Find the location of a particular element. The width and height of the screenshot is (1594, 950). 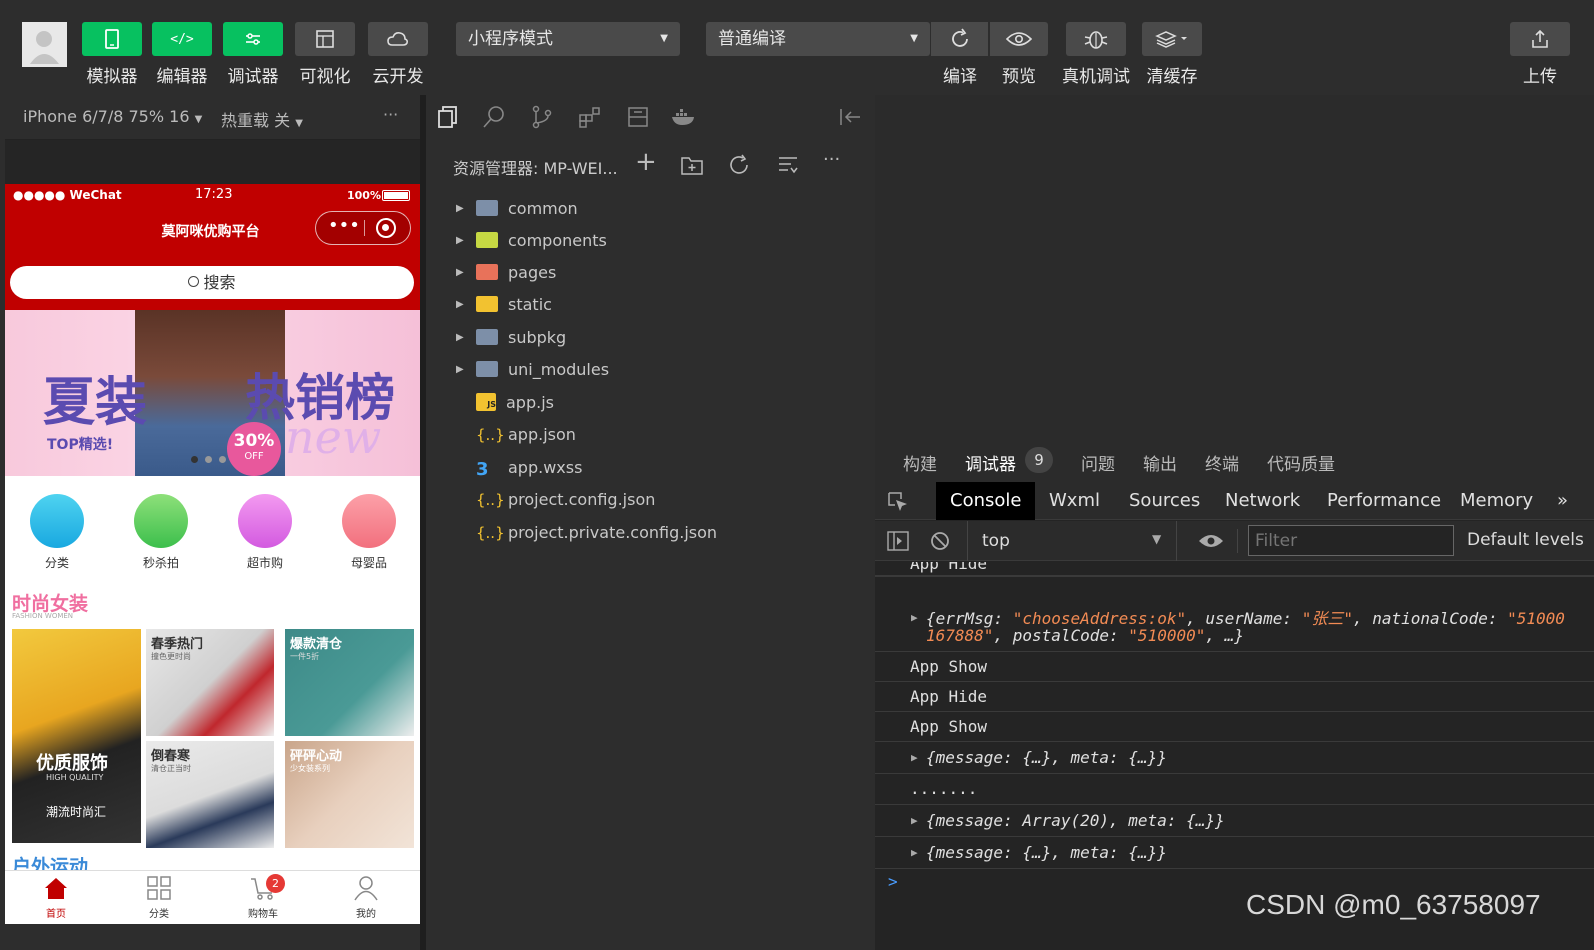

avatar is located at coordinates (44, 44).